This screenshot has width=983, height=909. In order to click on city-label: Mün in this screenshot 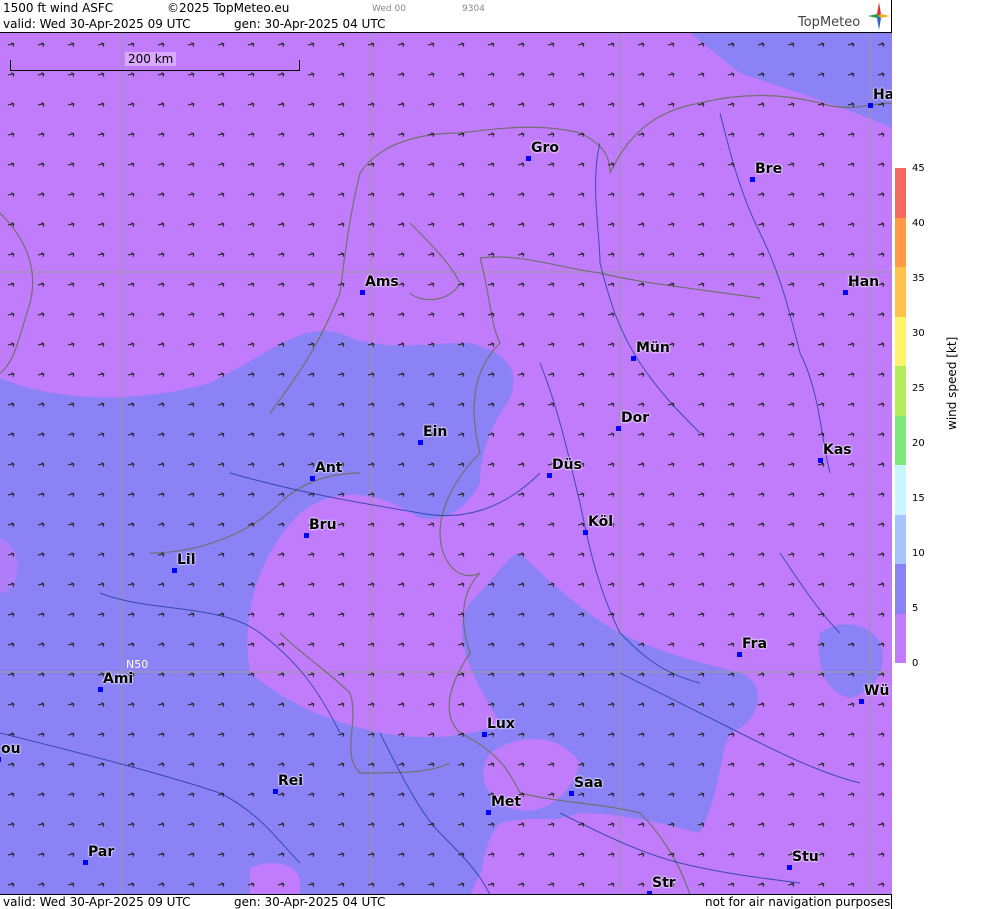, I will do `click(653, 348)`.